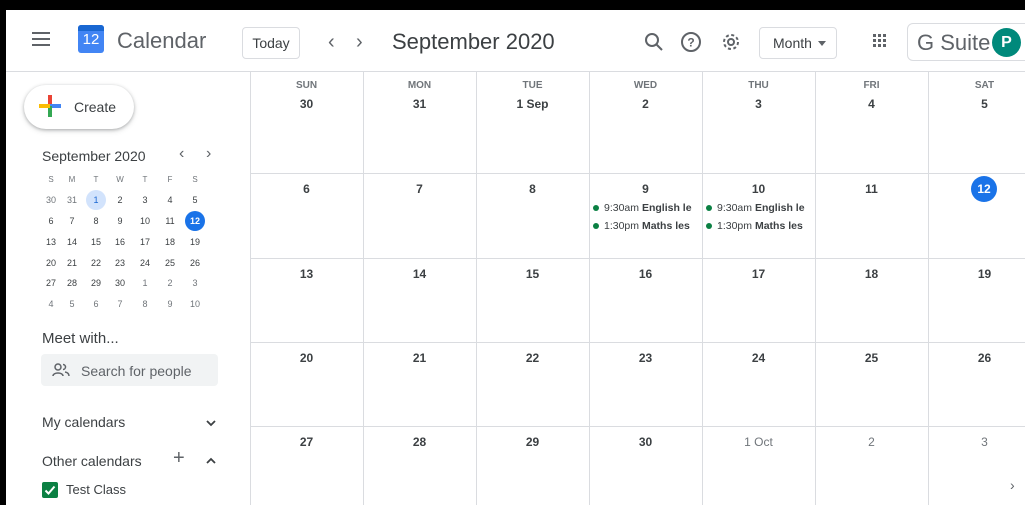  What do you see at coordinates (645, 358) in the screenshot?
I see `day-number: 23` at bounding box center [645, 358].